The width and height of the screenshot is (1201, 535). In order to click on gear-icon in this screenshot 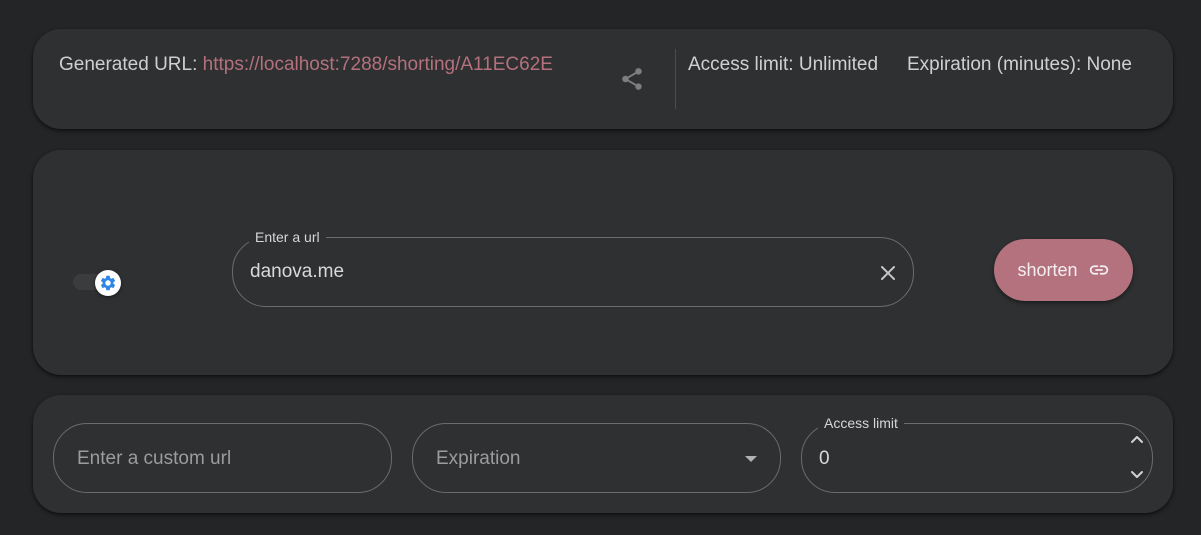, I will do `click(108, 283)`.